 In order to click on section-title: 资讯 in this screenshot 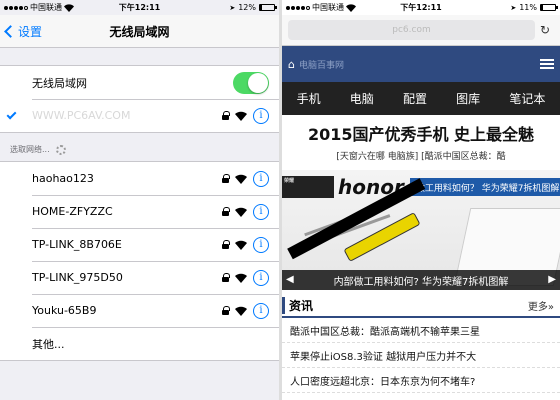, I will do `click(405, 305)`.